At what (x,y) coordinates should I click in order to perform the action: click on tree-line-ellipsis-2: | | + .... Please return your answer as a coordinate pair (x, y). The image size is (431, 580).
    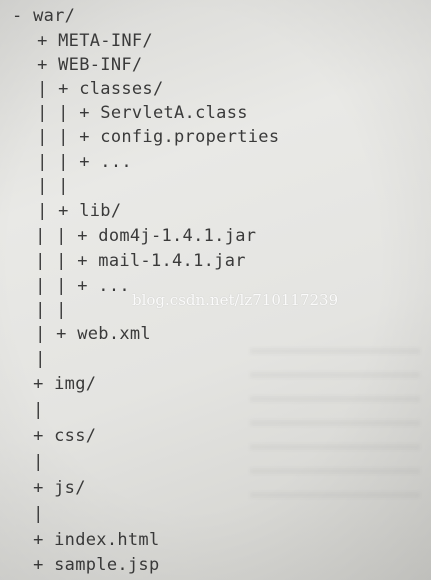
    Looking at the image, I should click on (72, 286).